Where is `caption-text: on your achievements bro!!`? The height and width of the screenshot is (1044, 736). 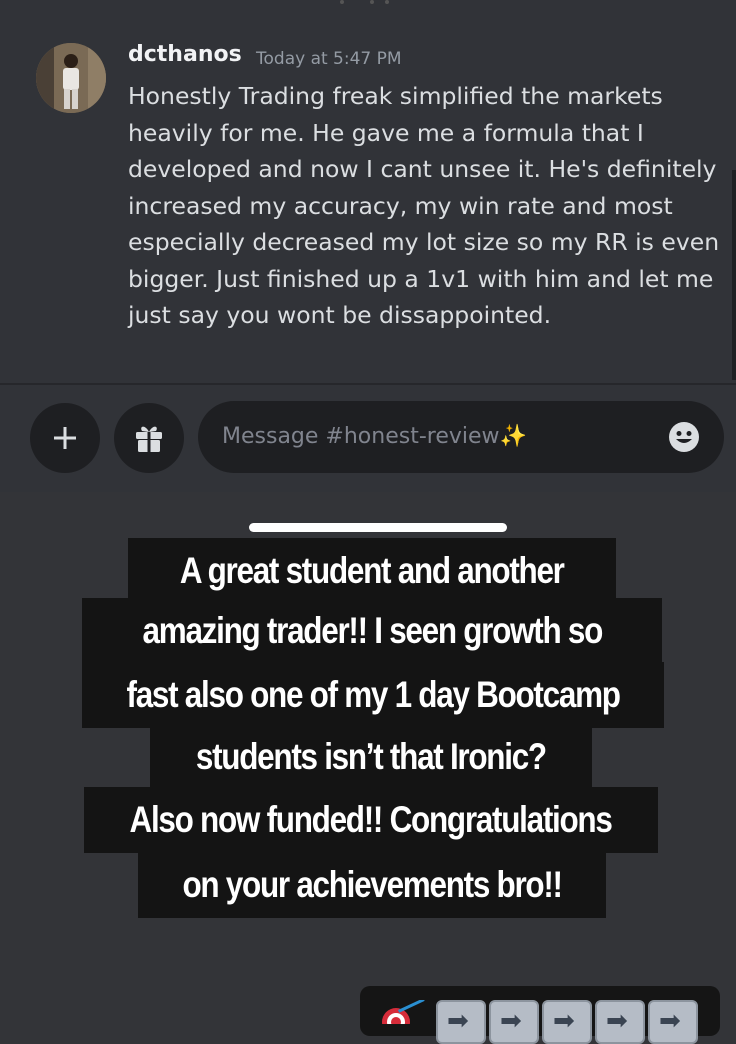
caption-text: on your achievements bro!! is located at coordinates (372, 884).